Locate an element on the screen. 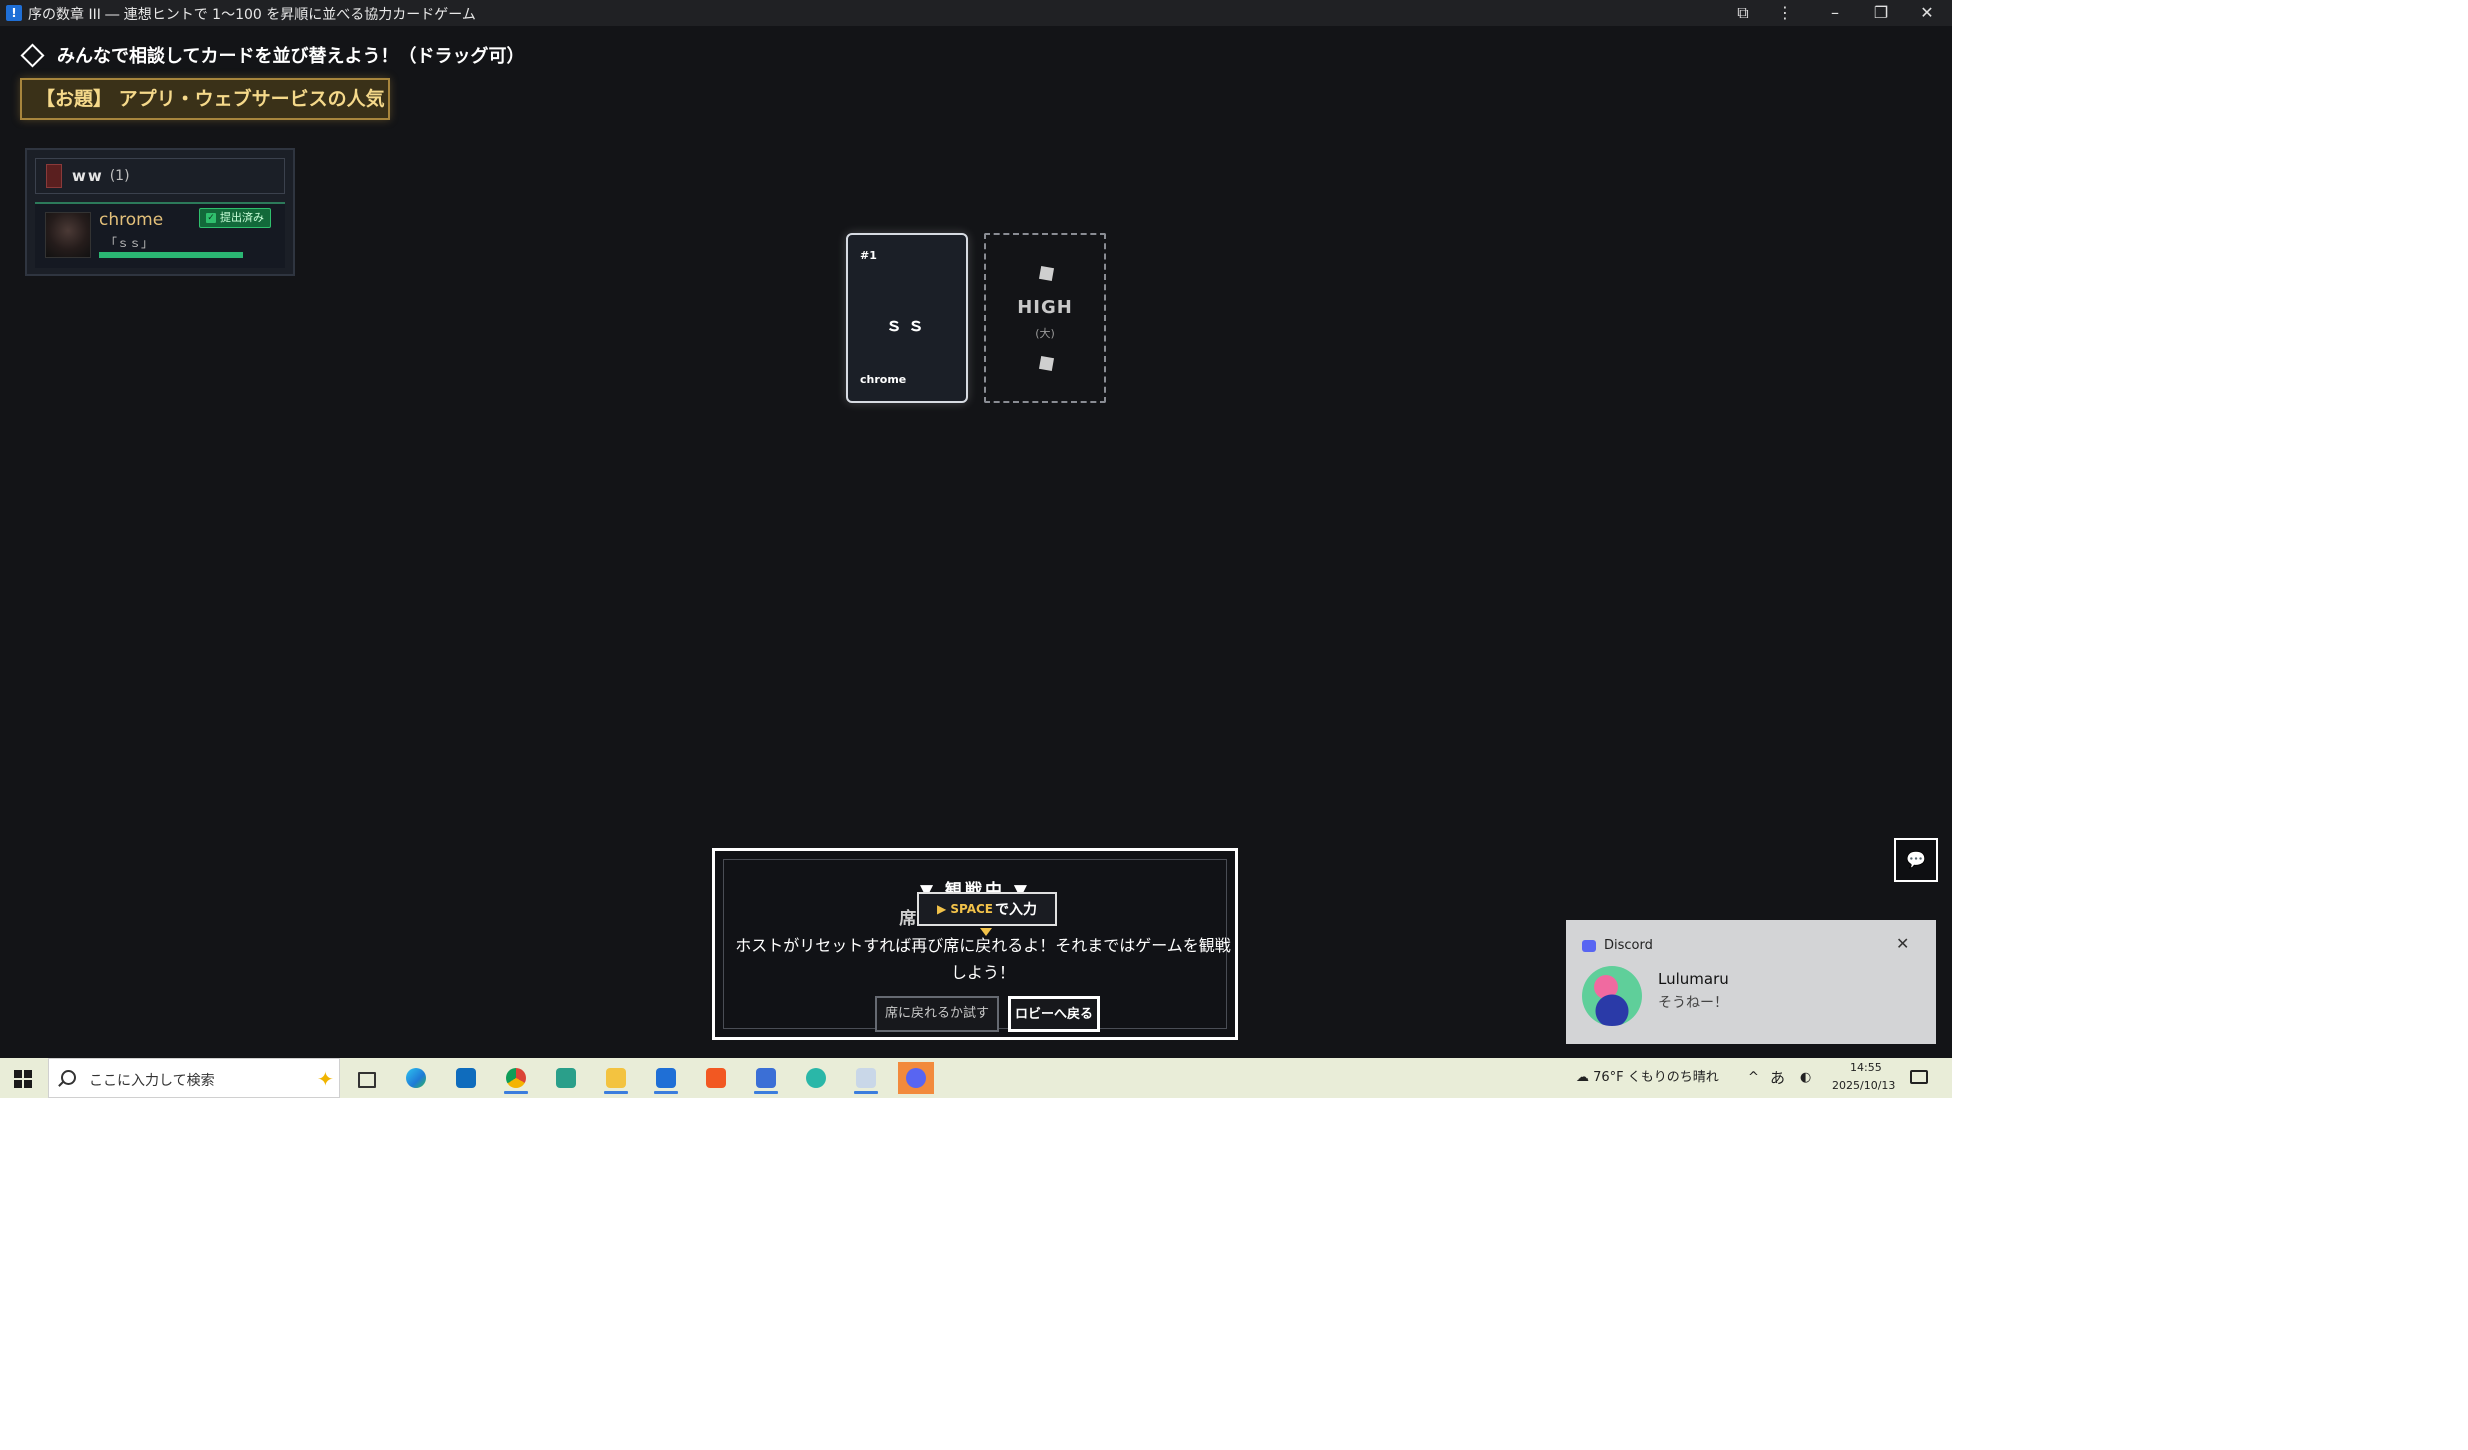 The width and height of the screenshot is (2468, 1450). space-input-hint: ▶ SPACE で入力 is located at coordinates (987, 909).